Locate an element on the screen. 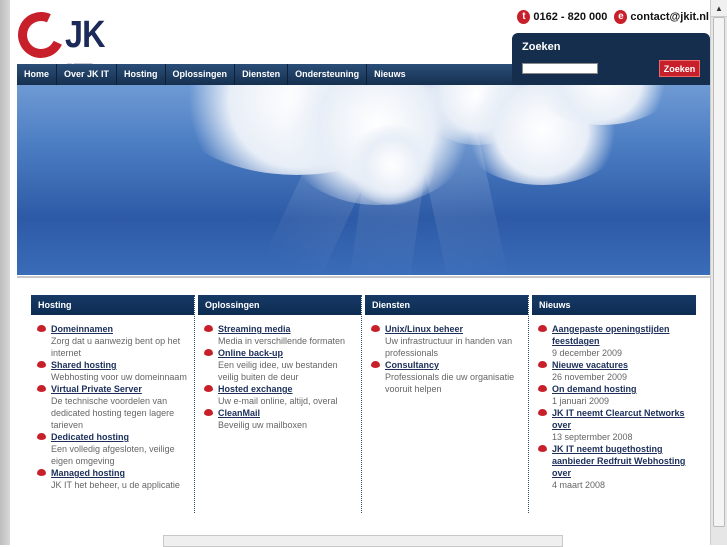 The image size is (727, 547). item-link: Online back-up is located at coordinates (287, 353).